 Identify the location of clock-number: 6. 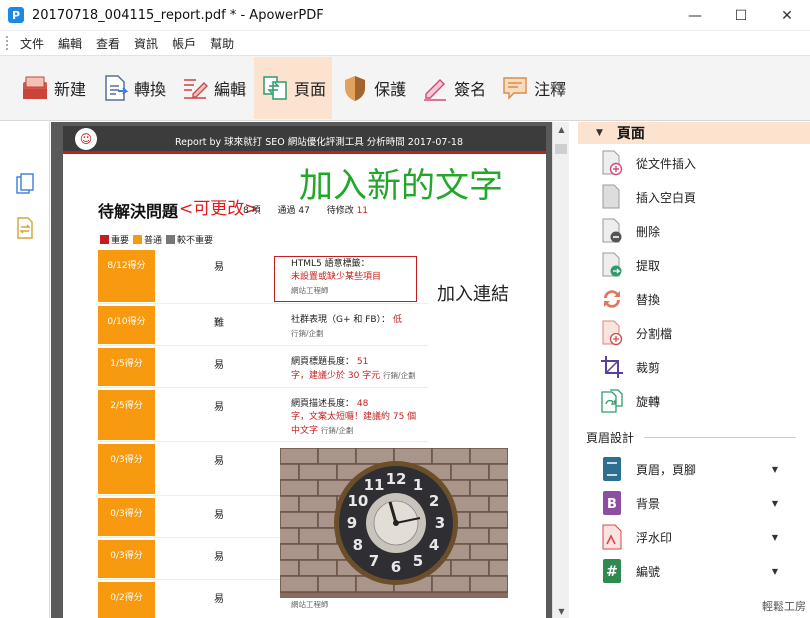
(396, 567).